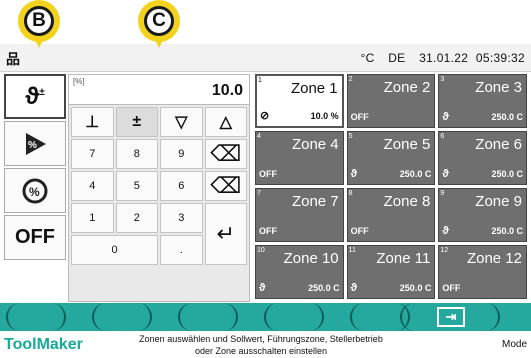  What do you see at coordinates (396, 58) in the screenshot?
I see `language-indicator: DE` at bounding box center [396, 58].